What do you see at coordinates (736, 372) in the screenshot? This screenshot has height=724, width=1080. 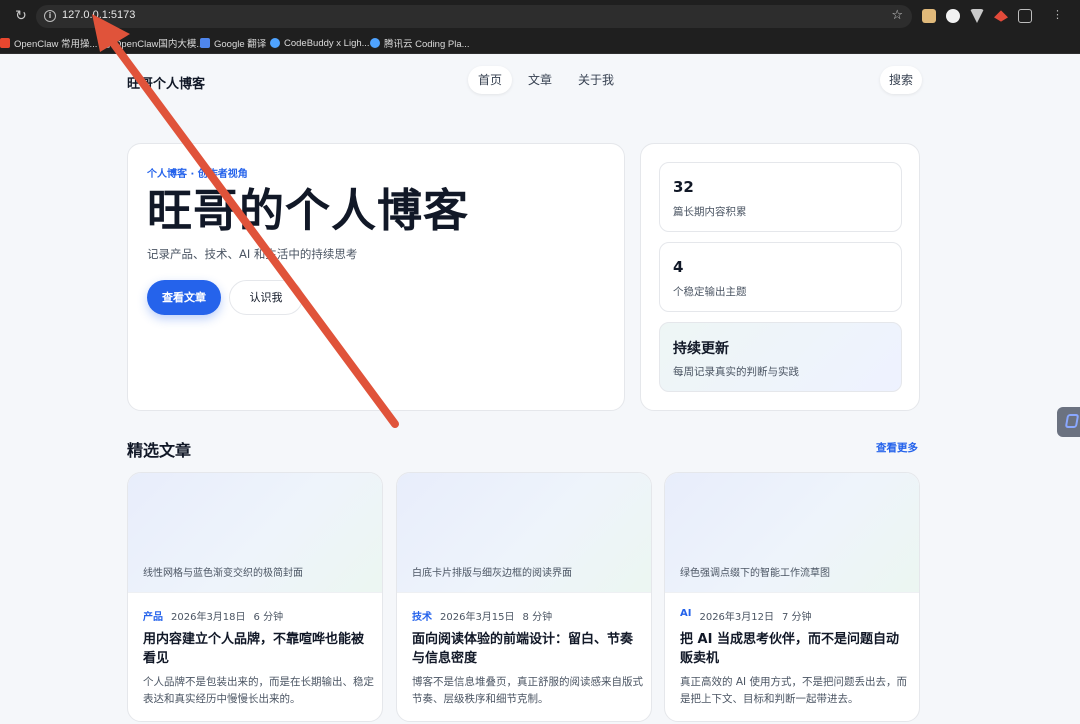 I see `highlight-label: 每周记录真实的判断与实践` at bounding box center [736, 372].